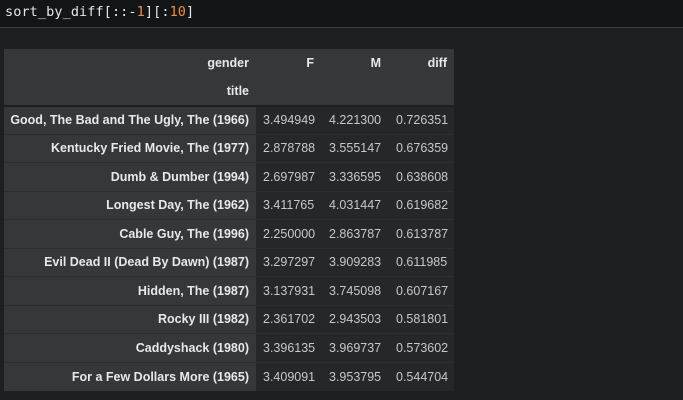 This screenshot has height=400, width=683. I want to click on cell-diff: 0.619682, so click(421, 205).